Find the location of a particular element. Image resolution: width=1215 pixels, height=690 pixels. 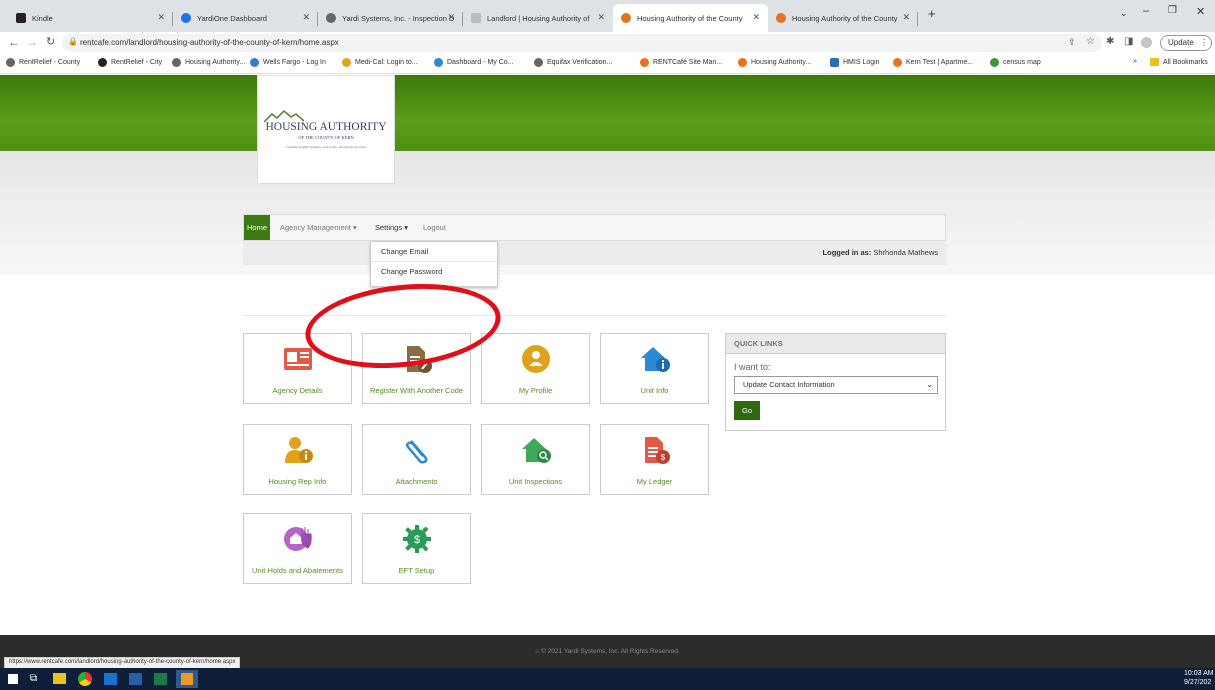

ledger-icon: $ is located at coordinates (657, 450).